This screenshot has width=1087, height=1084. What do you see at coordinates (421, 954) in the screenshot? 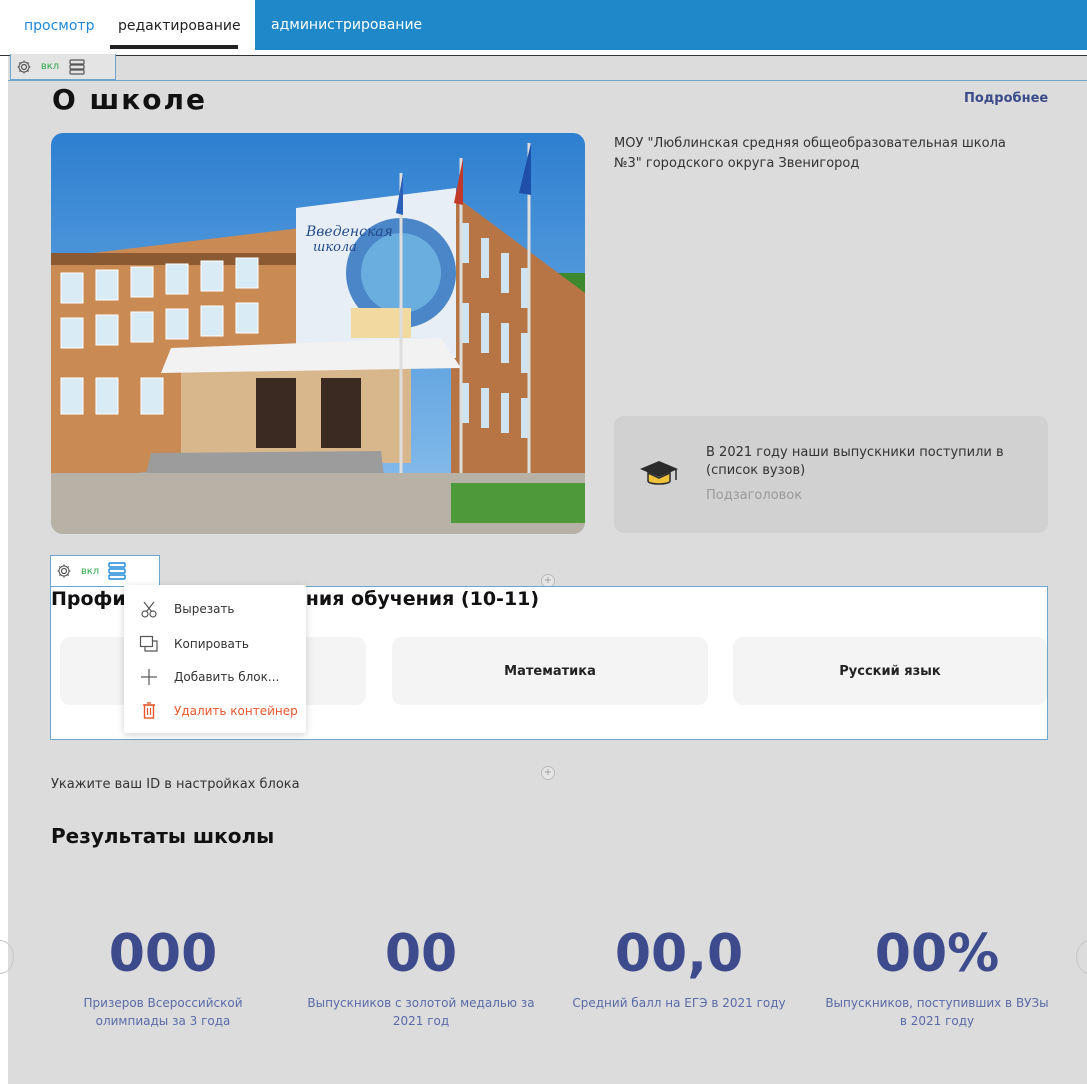
I see `stat-value: 00` at bounding box center [421, 954].